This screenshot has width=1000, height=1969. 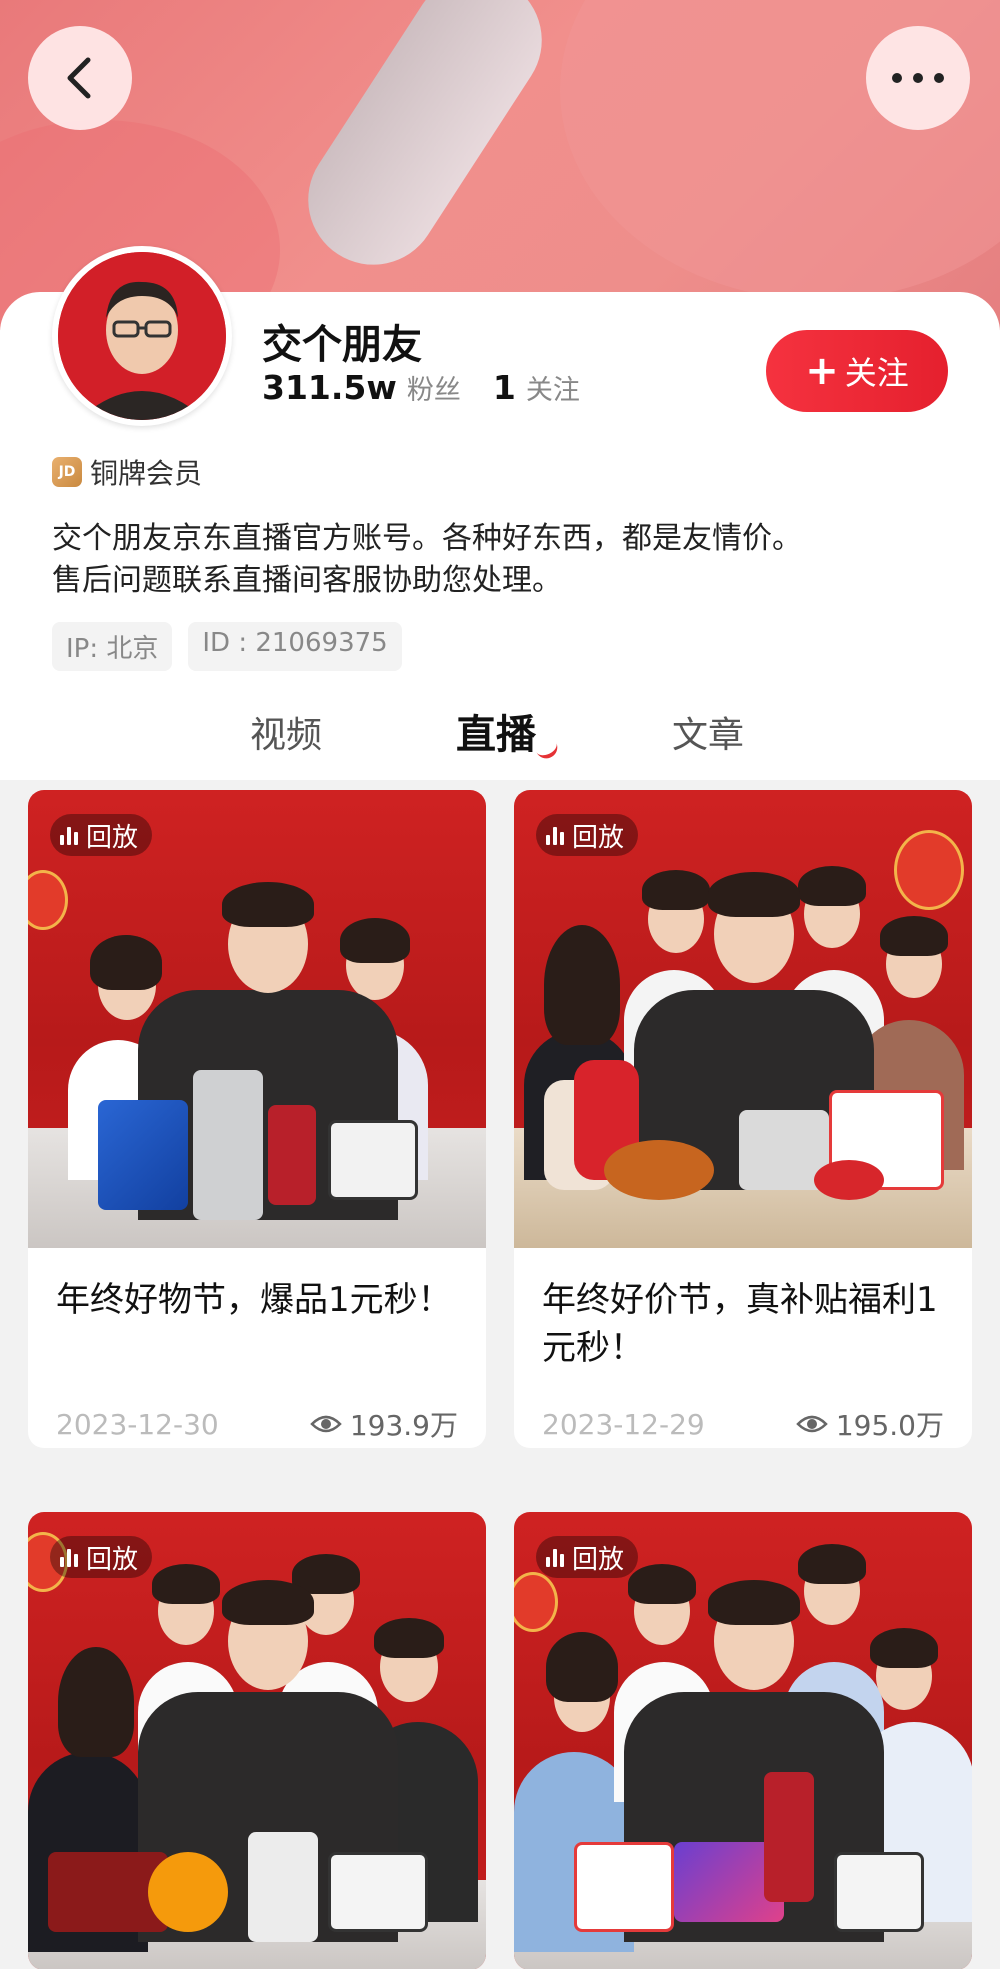 I want to click on fans-count: 311.5w, so click(x=329, y=387).